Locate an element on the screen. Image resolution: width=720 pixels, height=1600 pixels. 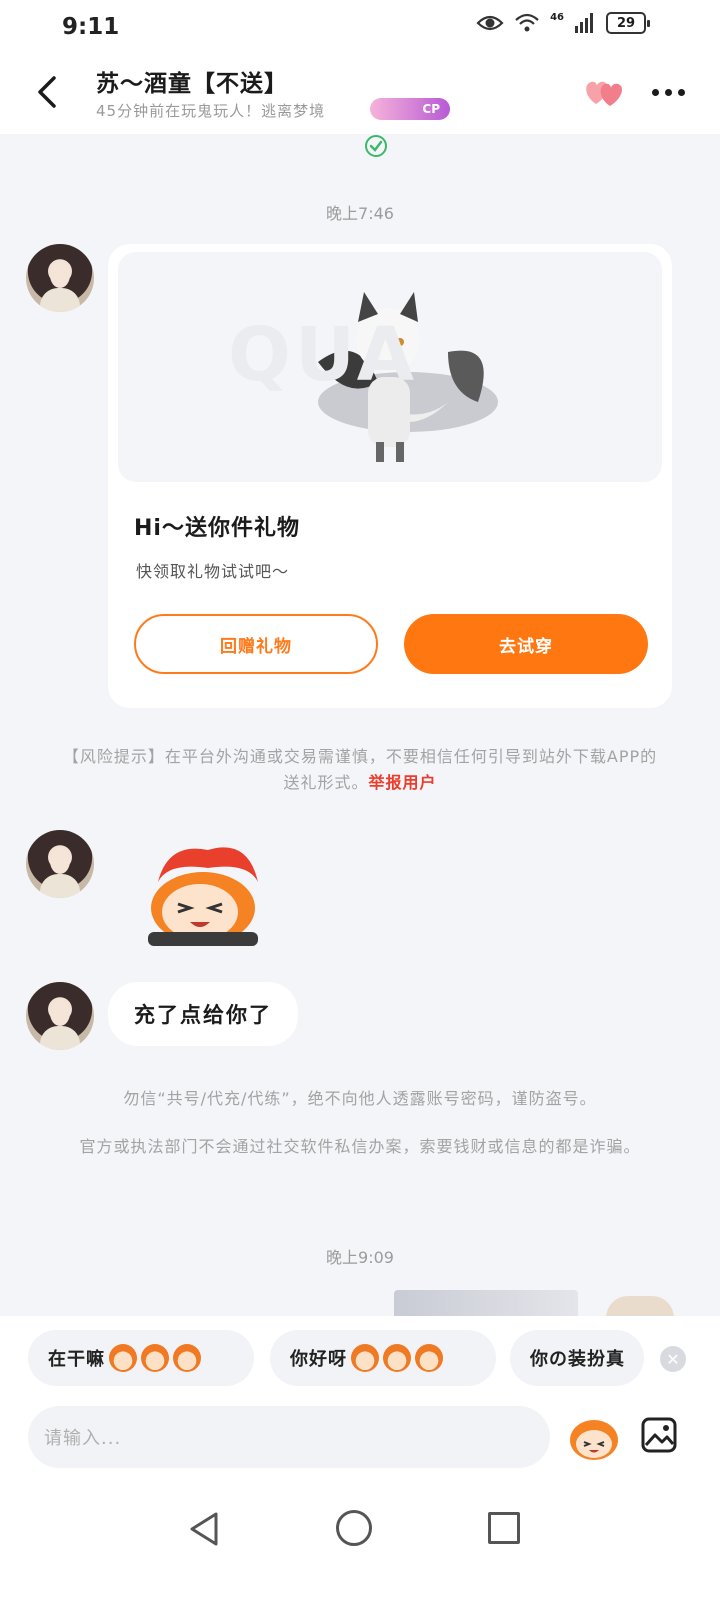
quick-reply-chip: 在干嘛 is located at coordinates (141, 1358).